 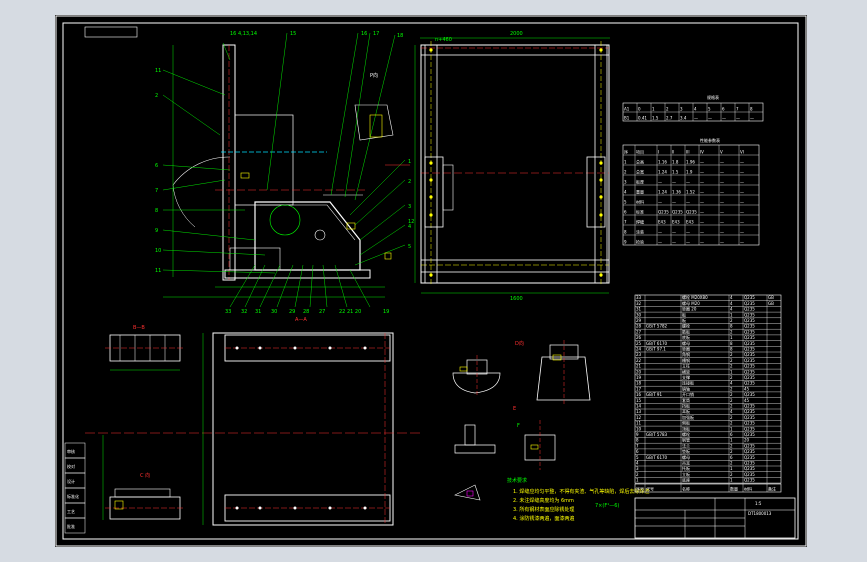 I want to click on parts-list-cell: 板, so click(x=684, y=320).